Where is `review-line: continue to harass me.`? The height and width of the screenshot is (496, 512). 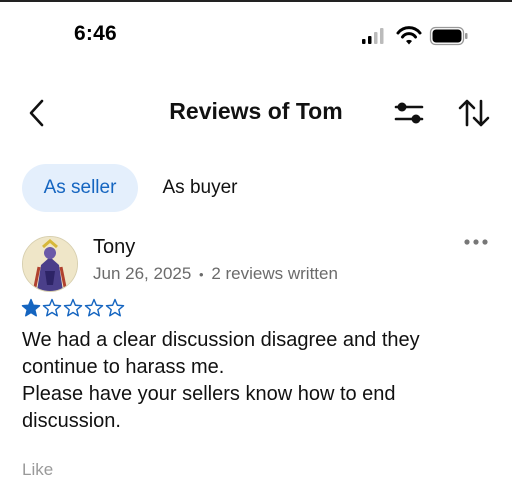 review-line: continue to harass me. is located at coordinates (123, 367).